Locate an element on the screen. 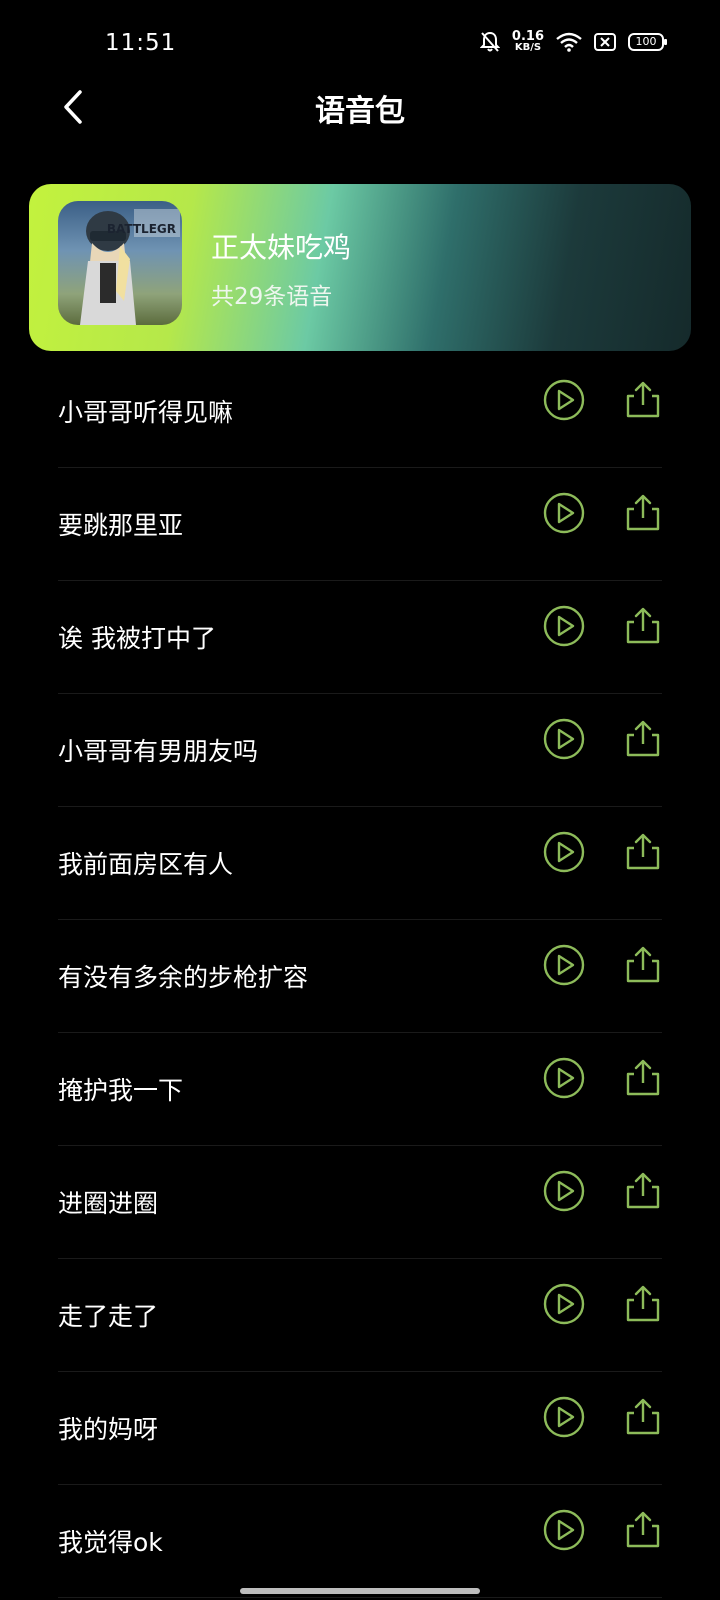 Image resolution: width=720 pixels, height=1600 pixels. pack-name: 正太妹吃鸡 is located at coordinates (281, 247).